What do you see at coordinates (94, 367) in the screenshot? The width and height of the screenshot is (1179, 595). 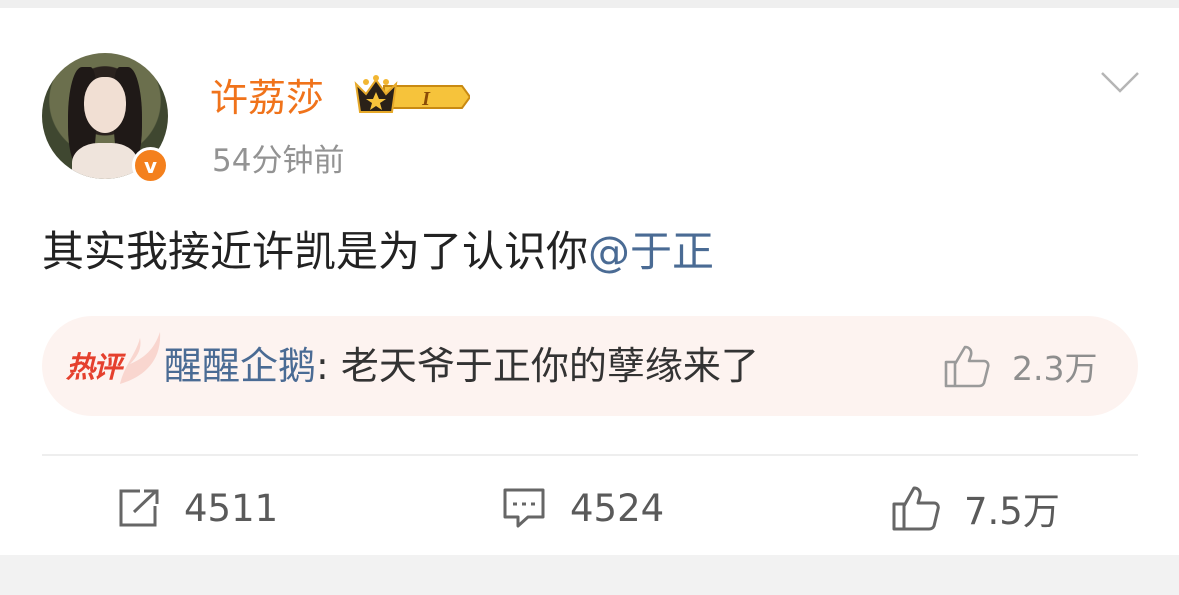 I see `hot-tag-label: 热评` at bounding box center [94, 367].